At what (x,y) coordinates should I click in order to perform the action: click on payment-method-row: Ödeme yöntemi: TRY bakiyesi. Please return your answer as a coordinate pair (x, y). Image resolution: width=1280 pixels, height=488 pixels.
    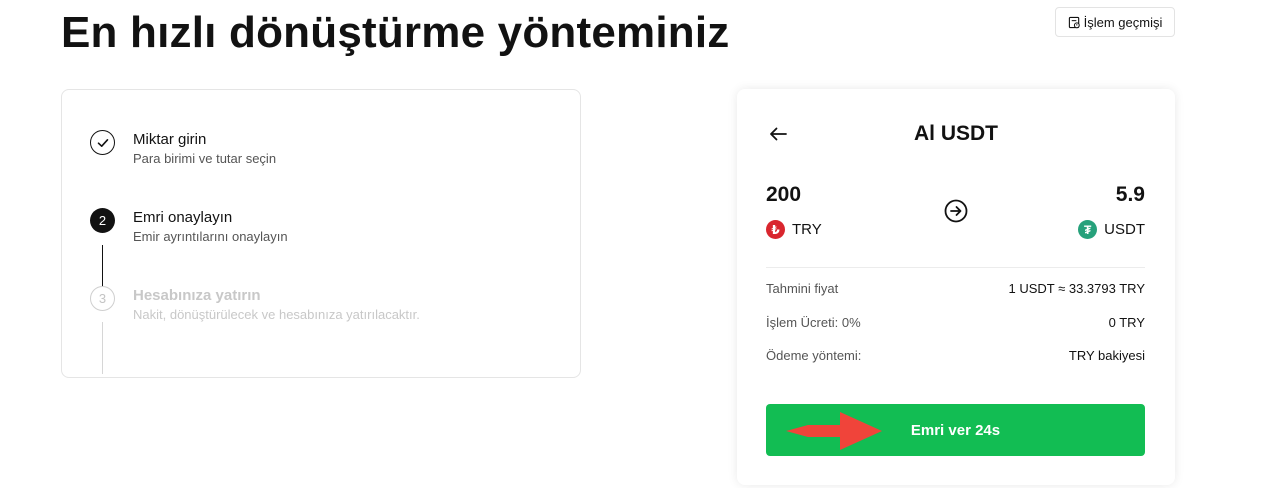
    Looking at the image, I should click on (955, 355).